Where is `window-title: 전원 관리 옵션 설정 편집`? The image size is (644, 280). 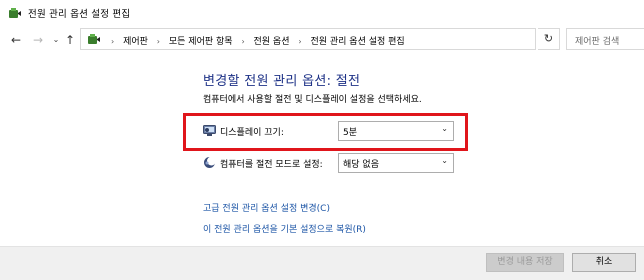 window-title: 전원 관리 옵션 설정 편집 is located at coordinates (79, 14).